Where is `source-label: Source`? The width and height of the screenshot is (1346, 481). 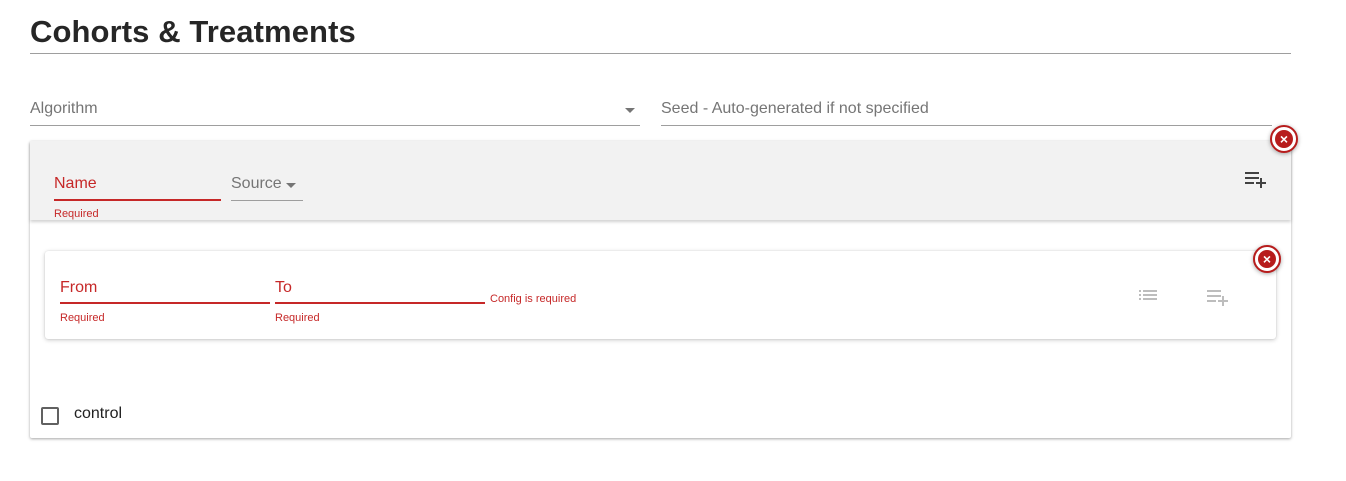
source-label: Source is located at coordinates (256, 183).